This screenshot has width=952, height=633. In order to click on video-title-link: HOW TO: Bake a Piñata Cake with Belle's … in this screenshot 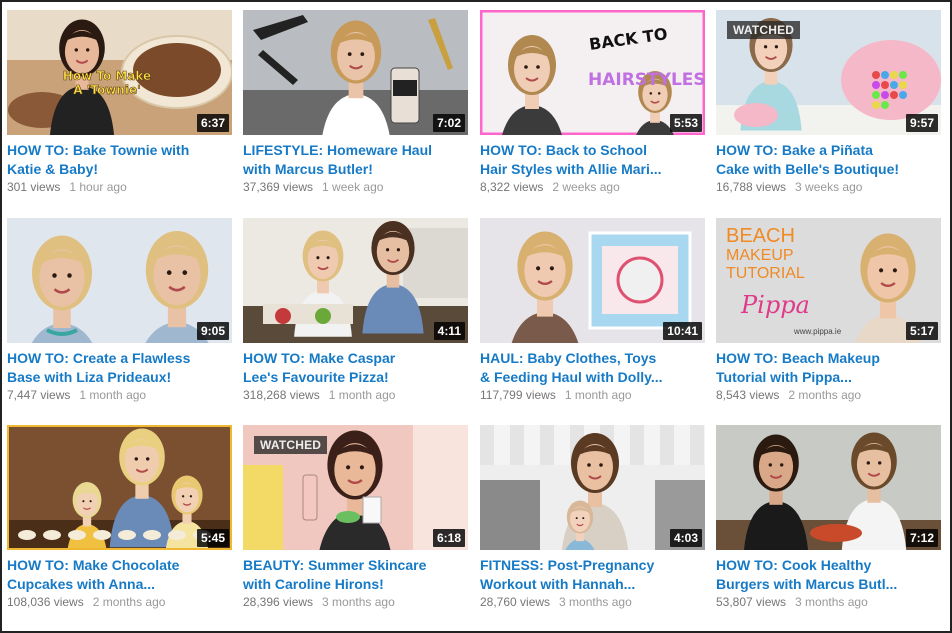, I will do `click(832, 160)`.